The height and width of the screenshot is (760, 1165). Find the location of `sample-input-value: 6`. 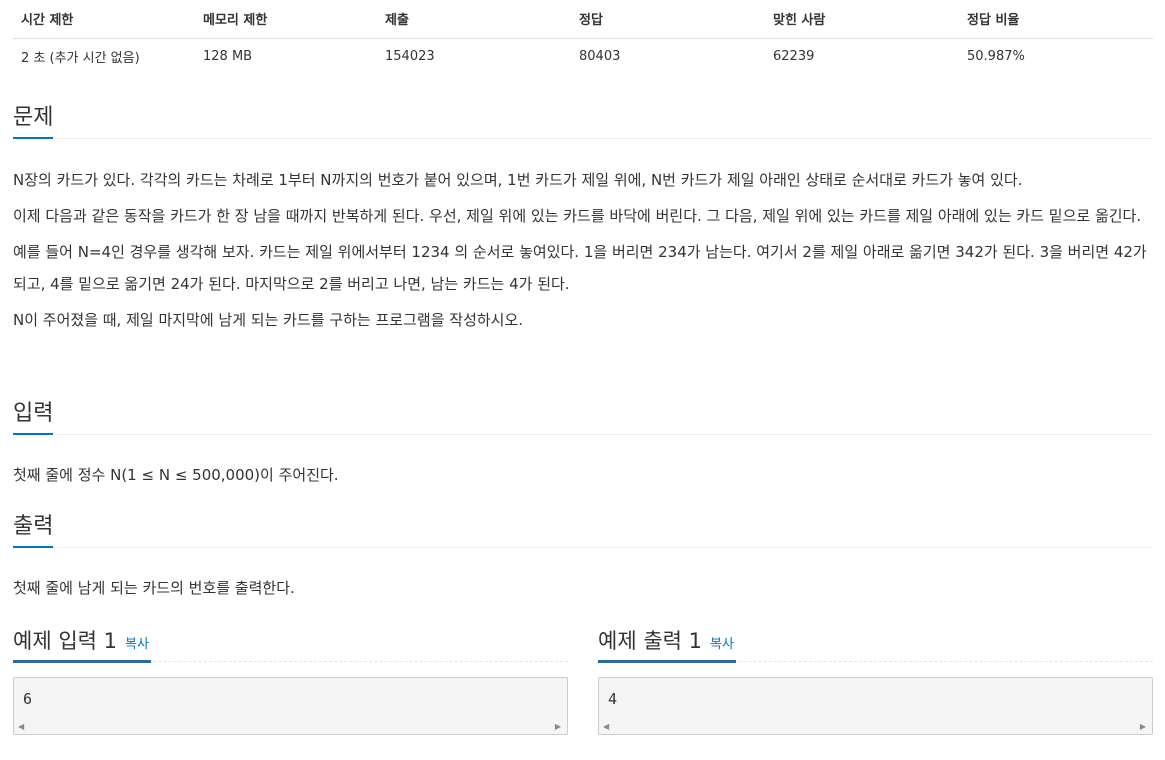

sample-input-value: 6 is located at coordinates (28, 699).